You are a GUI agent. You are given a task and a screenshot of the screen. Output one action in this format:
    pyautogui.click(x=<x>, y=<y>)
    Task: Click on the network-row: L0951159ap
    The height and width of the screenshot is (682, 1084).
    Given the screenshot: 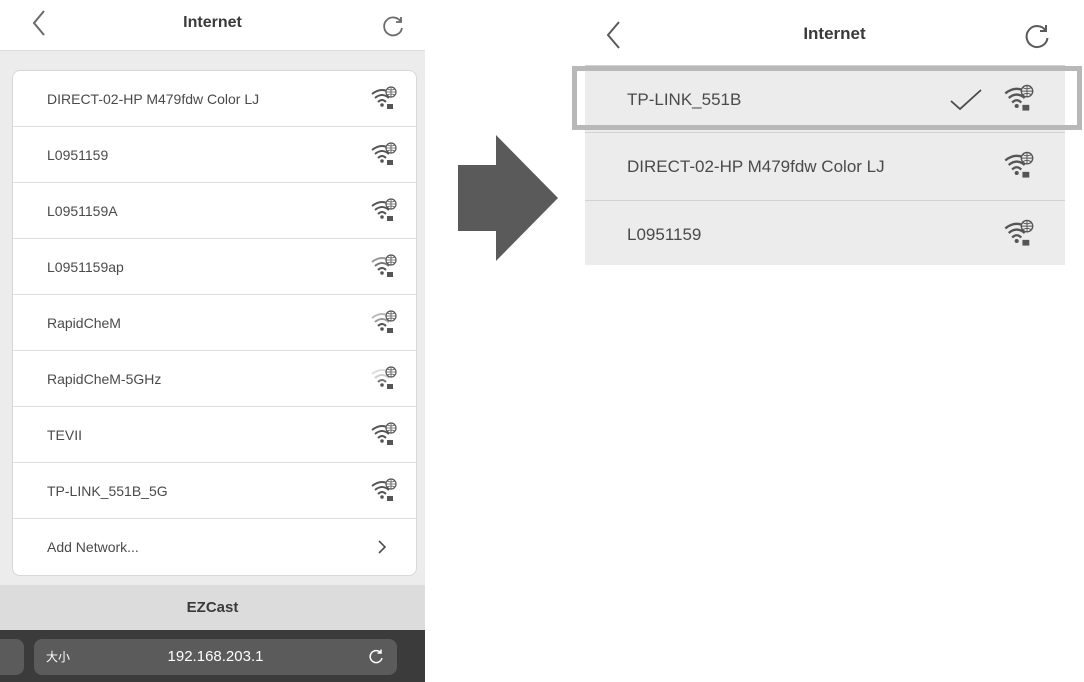 What is the action you would take?
    pyautogui.click(x=214, y=267)
    